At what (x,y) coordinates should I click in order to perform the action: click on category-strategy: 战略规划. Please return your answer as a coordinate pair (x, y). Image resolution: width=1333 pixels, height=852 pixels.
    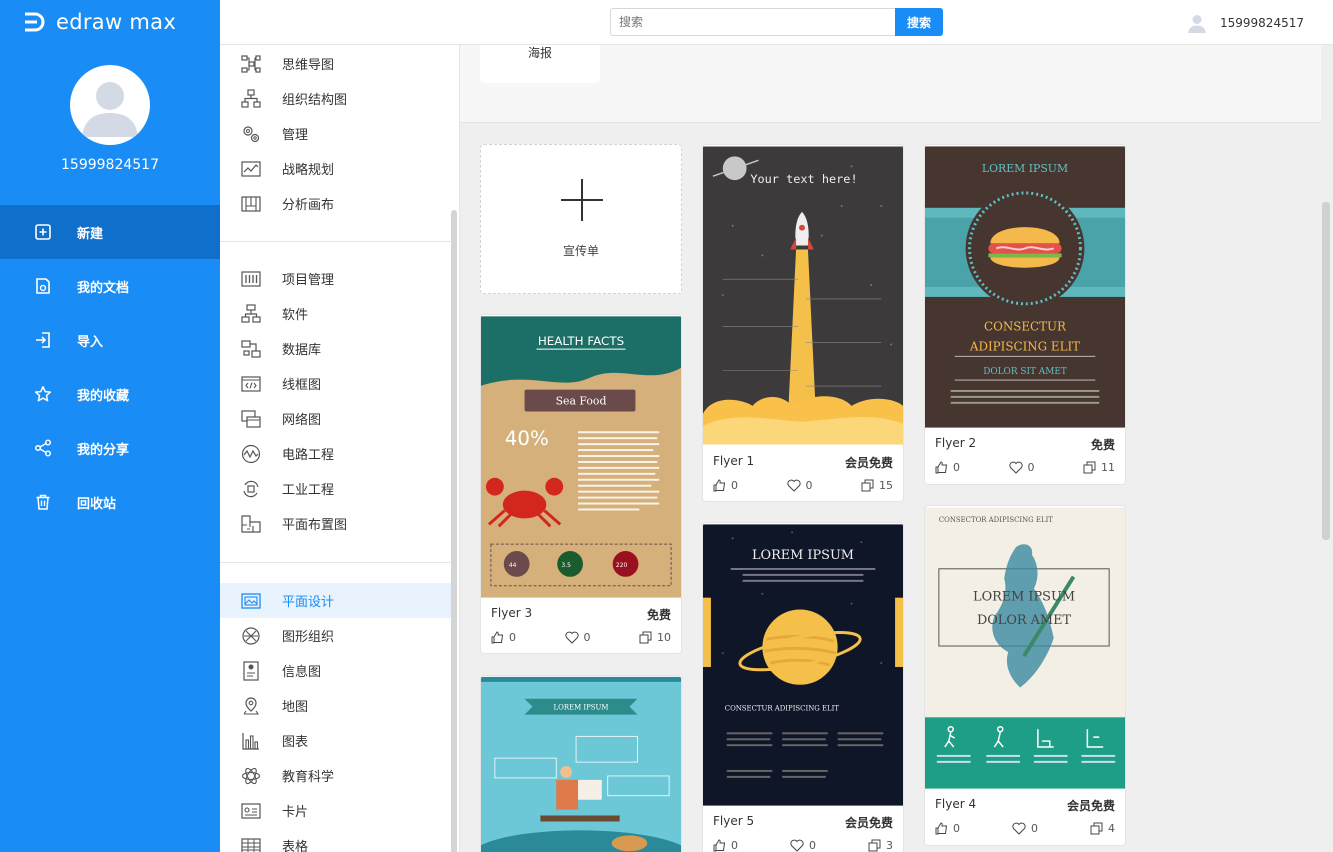
    Looking at the image, I should click on (335, 168).